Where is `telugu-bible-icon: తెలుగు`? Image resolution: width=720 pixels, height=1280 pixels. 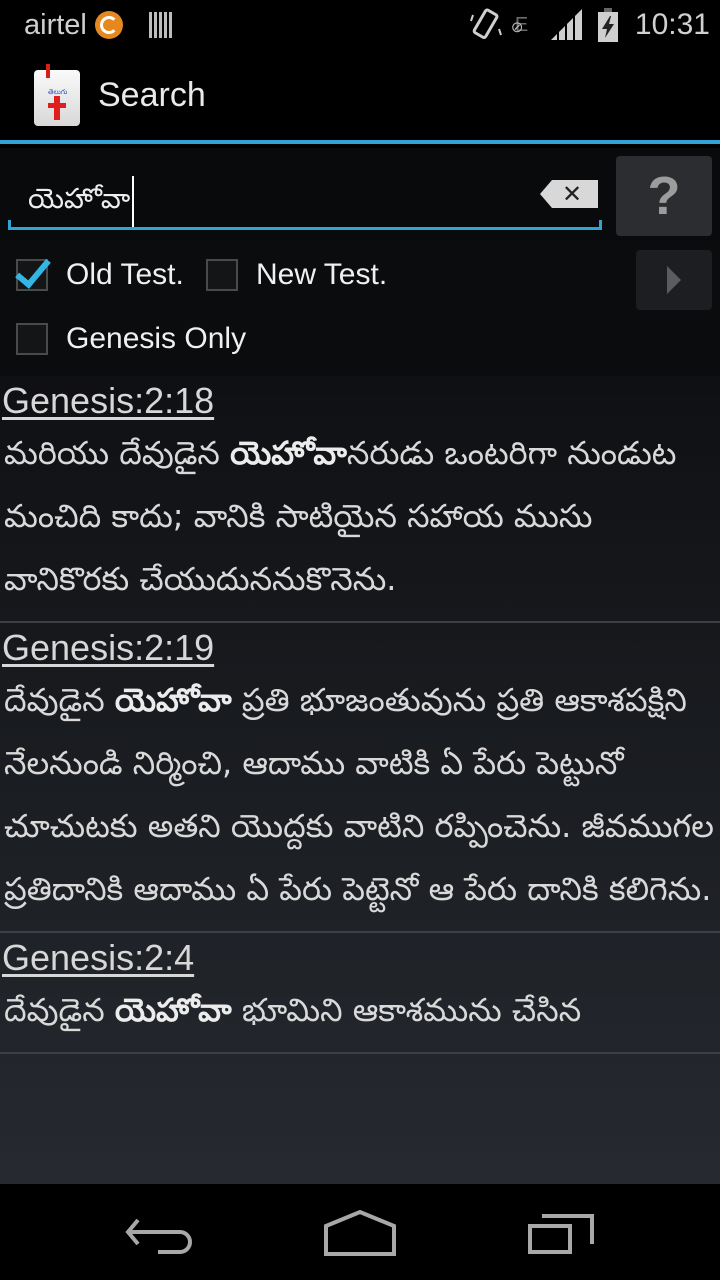 telugu-bible-icon: తెలుగు is located at coordinates (57, 95).